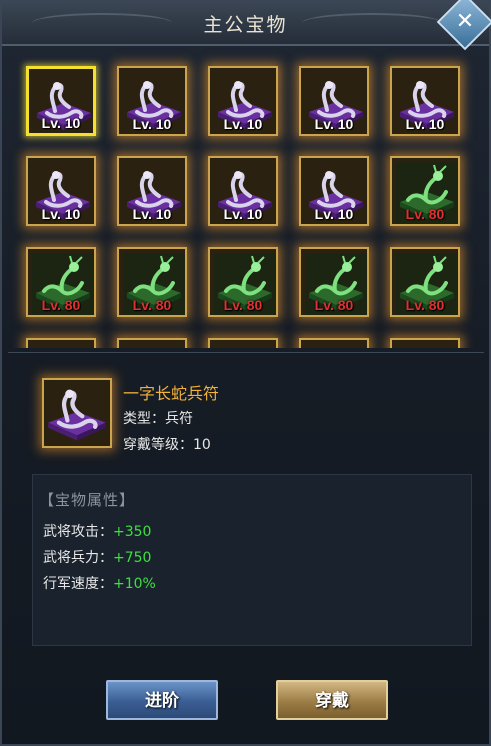 This screenshot has height=746, width=491. I want to click on attr-march-speed-label: 行军速度：, so click(78, 584).